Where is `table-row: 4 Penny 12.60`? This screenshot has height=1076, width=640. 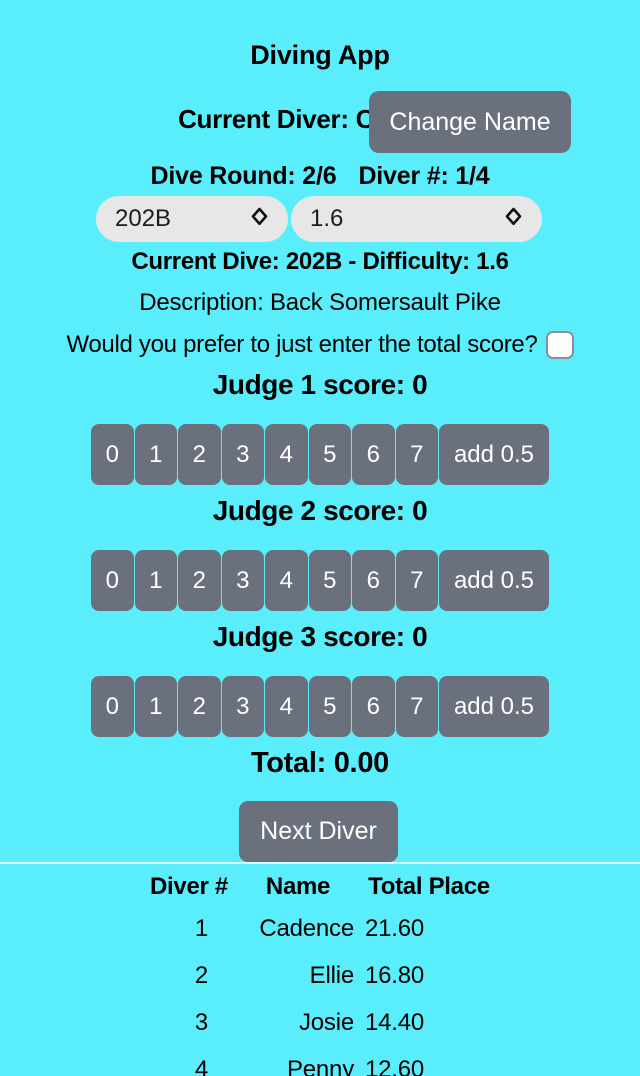
table-row: 4 Penny 12.60 is located at coordinates (320, 1061).